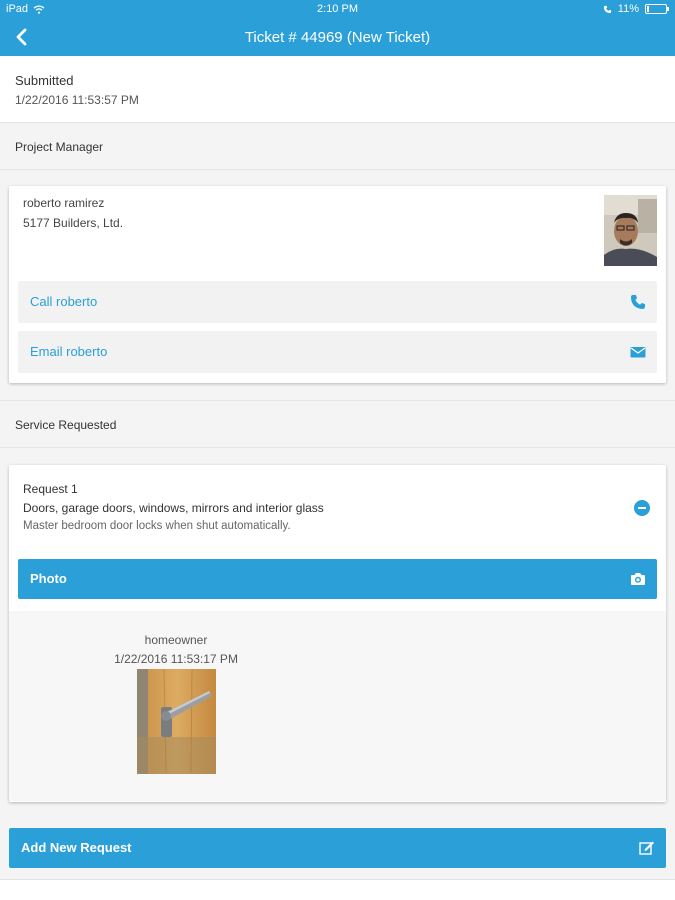  What do you see at coordinates (176, 659) in the screenshot?
I see `photo-date: 1/22/2016 11:53:17 PM` at bounding box center [176, 659].